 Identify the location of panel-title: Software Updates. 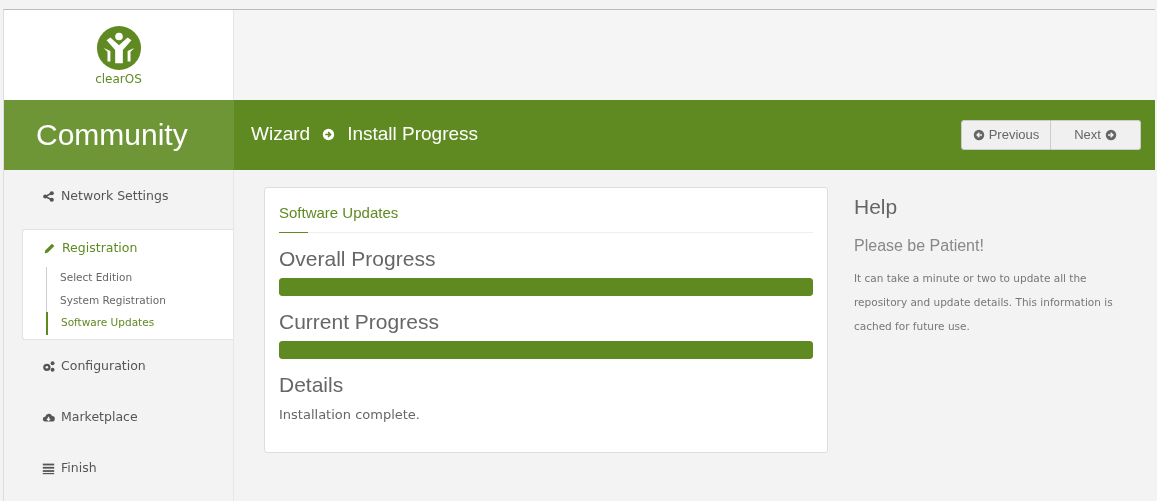
(339, 212).